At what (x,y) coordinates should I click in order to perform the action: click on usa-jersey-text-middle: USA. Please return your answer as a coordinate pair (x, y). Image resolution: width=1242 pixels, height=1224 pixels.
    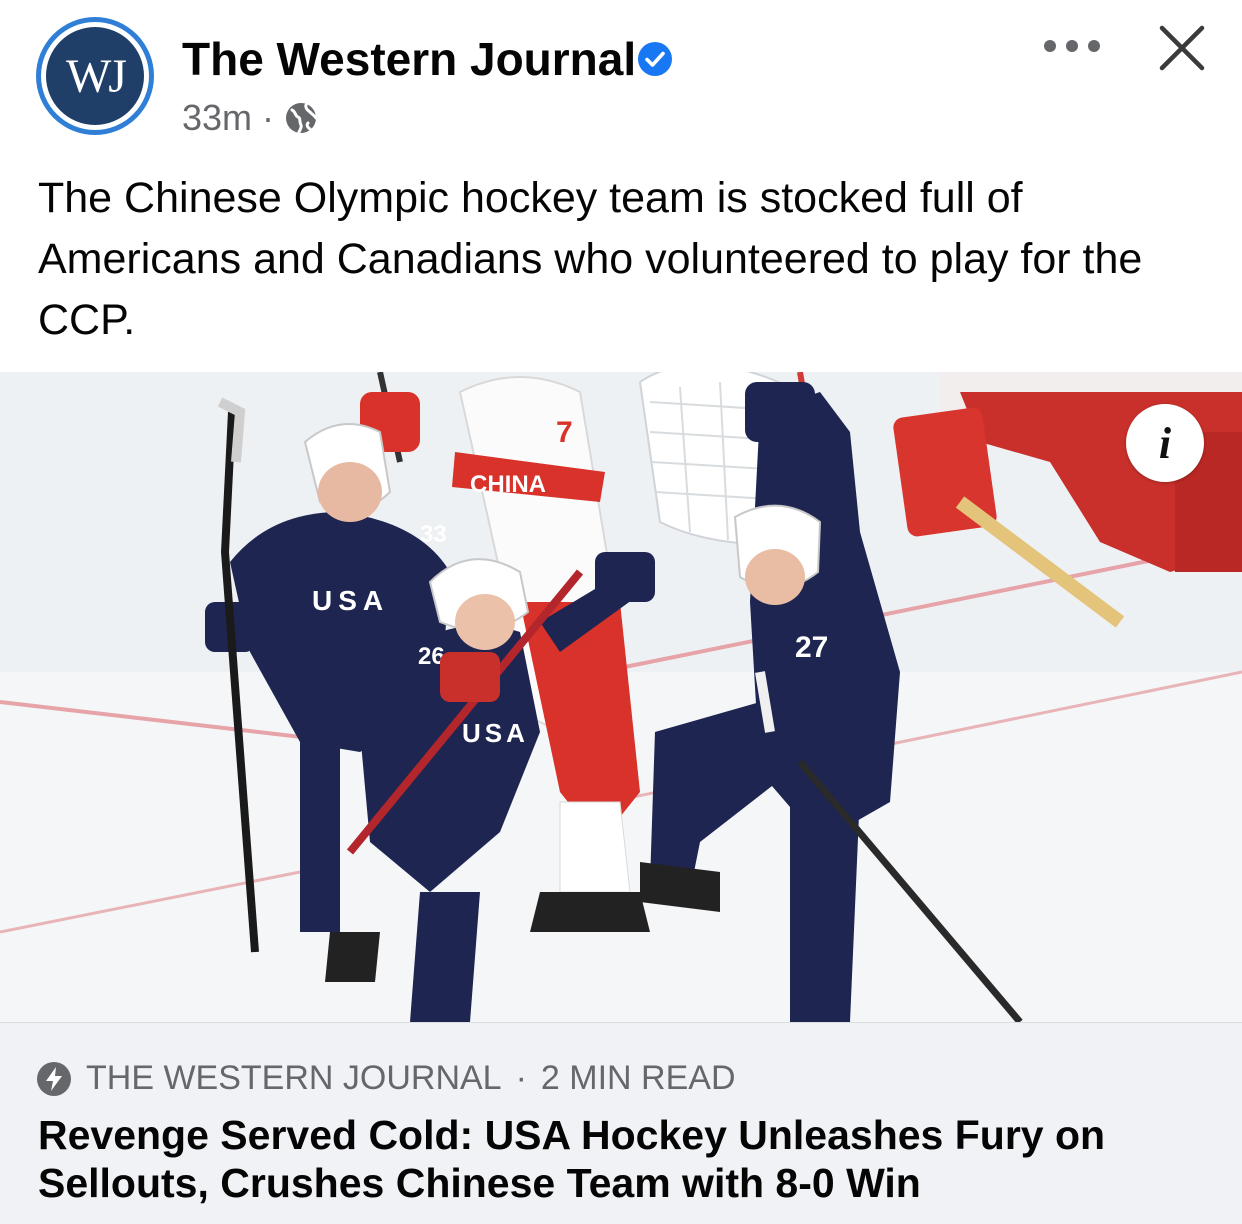
    Looking at the image, I should click on (495, 733).